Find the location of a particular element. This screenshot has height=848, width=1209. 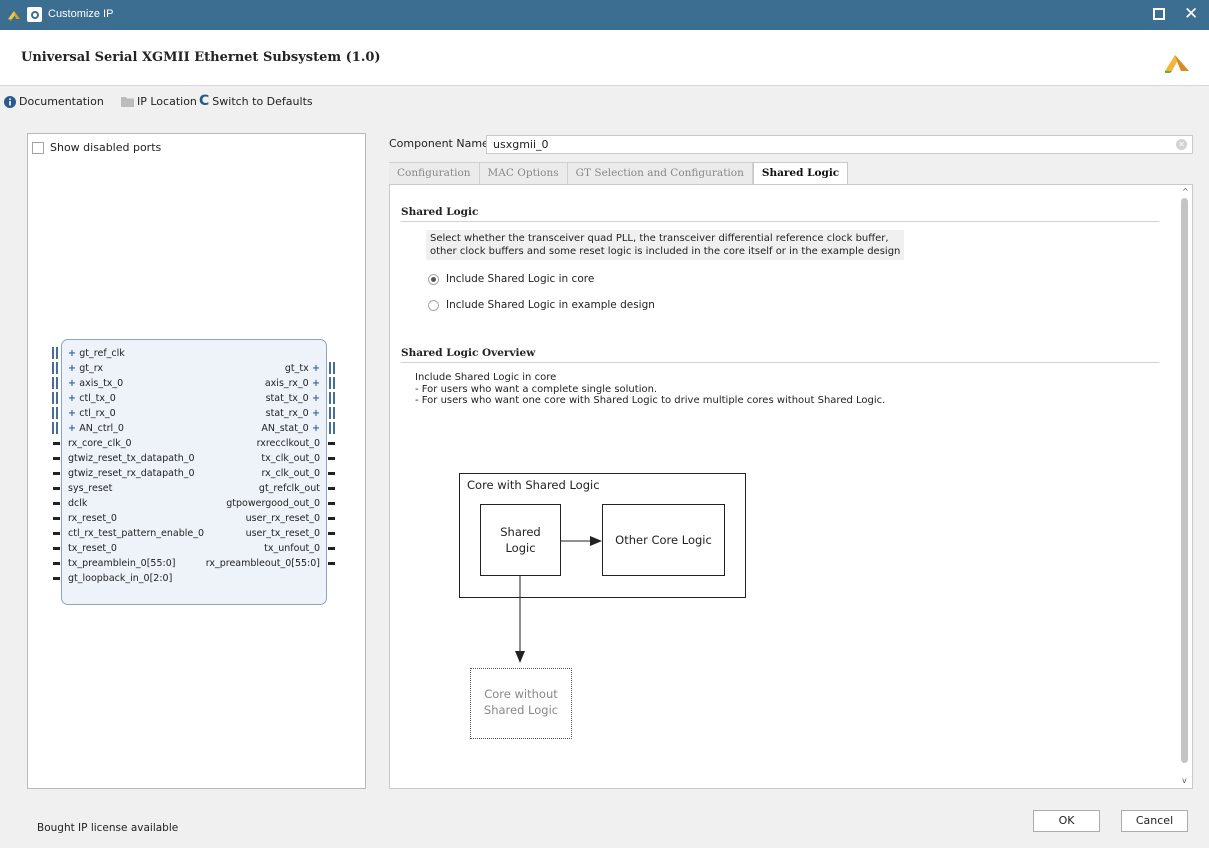

port-right: rx_preambleout_0[55:0] is located at coordinates (263, 564).